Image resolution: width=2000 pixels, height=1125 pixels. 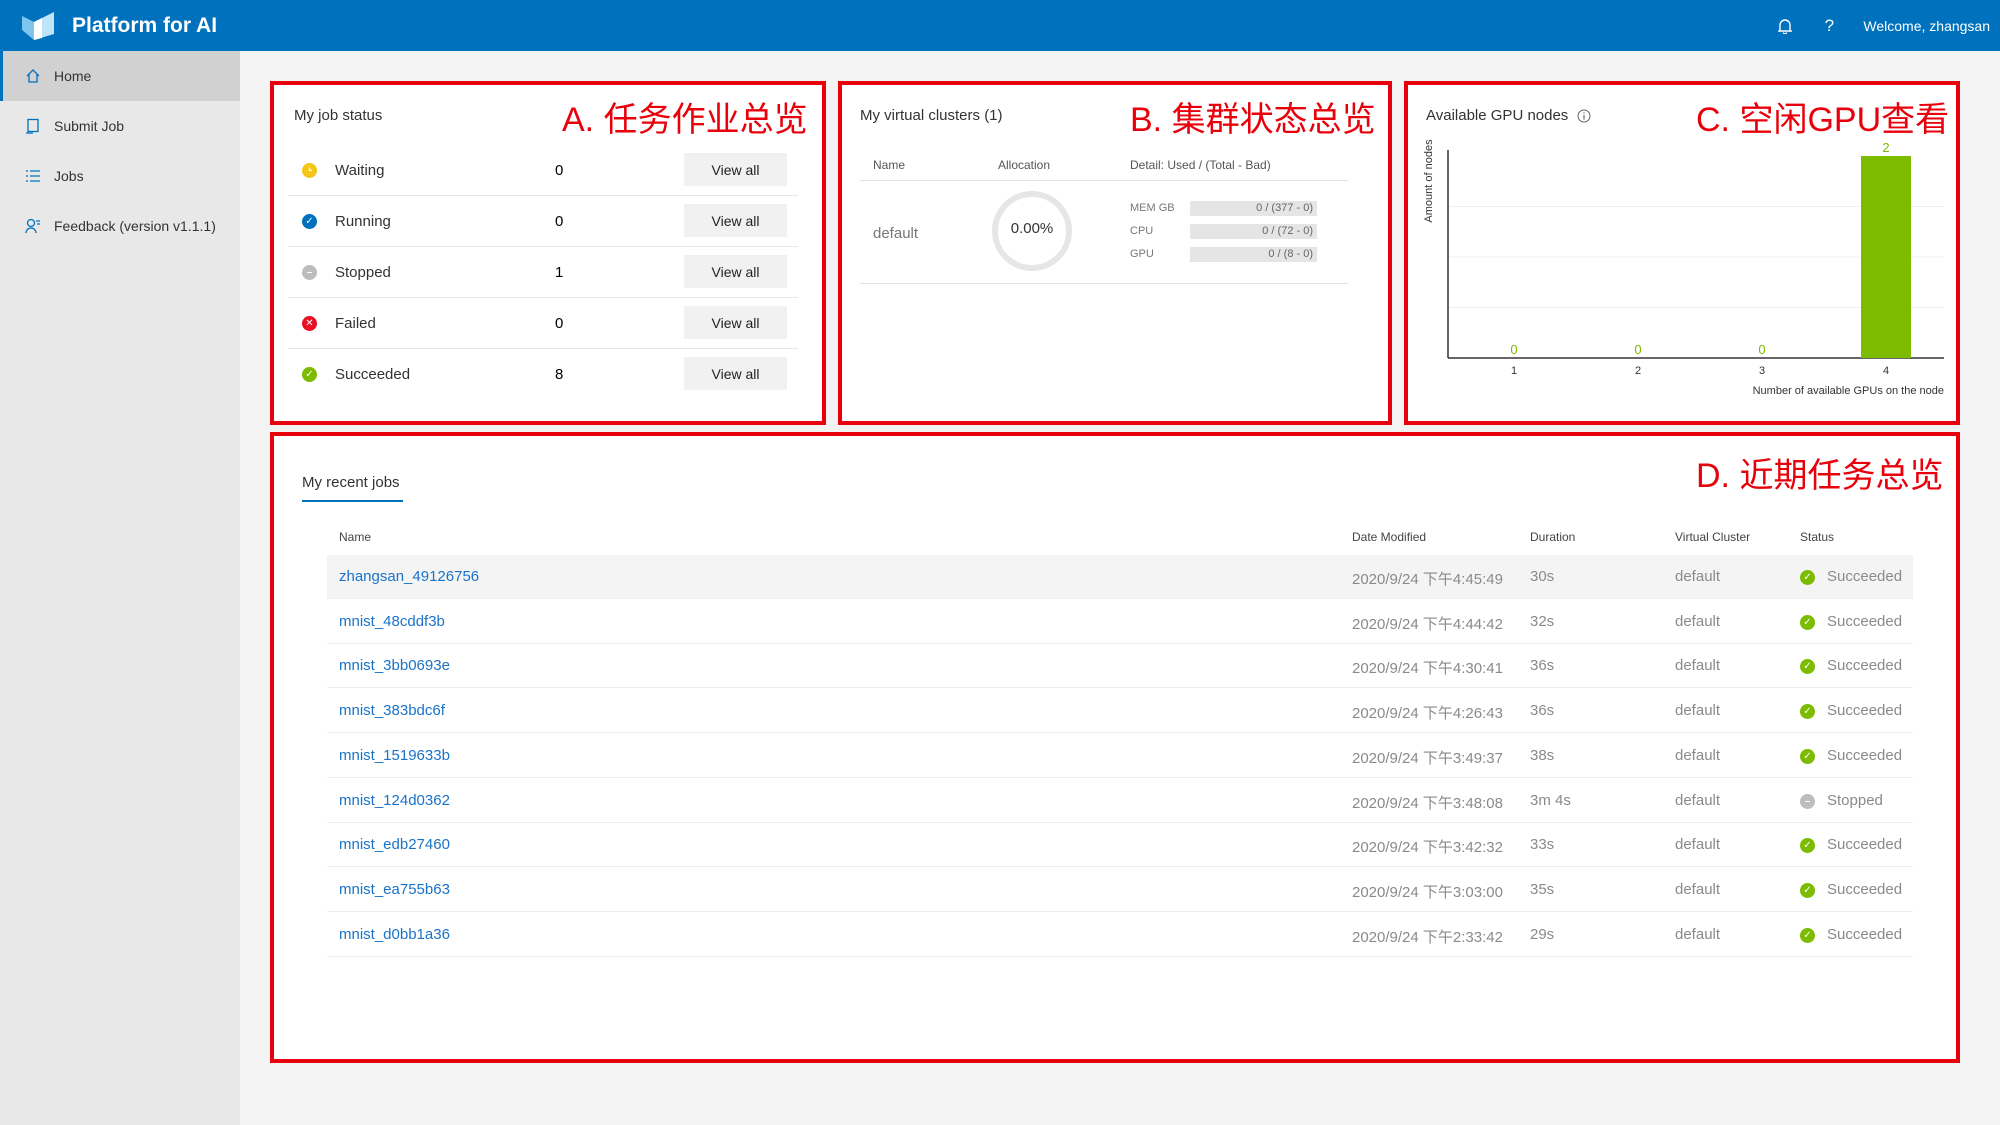 I want to click on job-name-link: mnist_48cddf3b, so click(x=392, y=621).